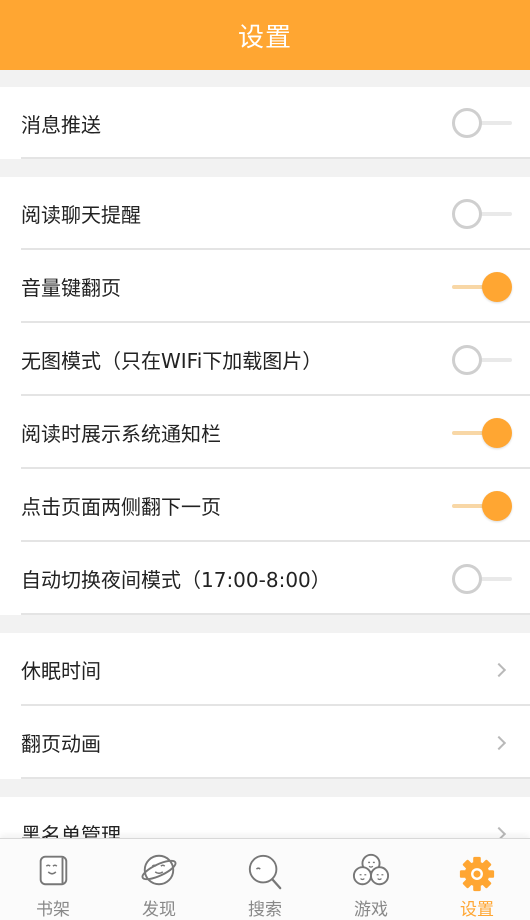 Image resolution: width=530 pixels, height=920 pixels. I want to click on settings-group-blacklist: 黑名单管理, so click(265, 817).